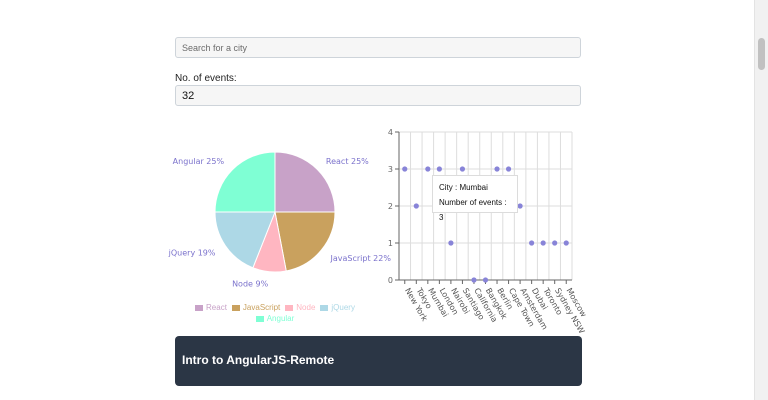  Describe the element at coordinates (305, 241) in the screenshot. I see `pie-slice-javascript` at that location.